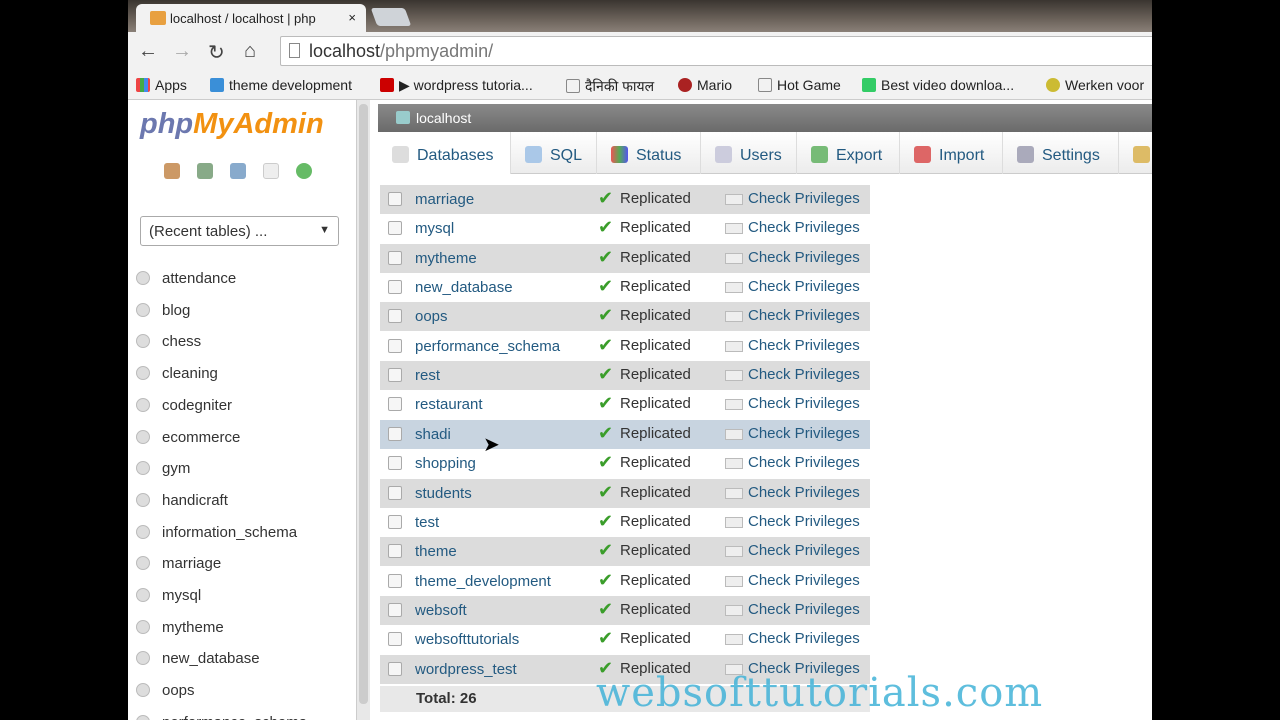  What do you see at coordinates (1135, 153) in the screenshot?
I see `tab-more` at bounding box center [1135, 153].